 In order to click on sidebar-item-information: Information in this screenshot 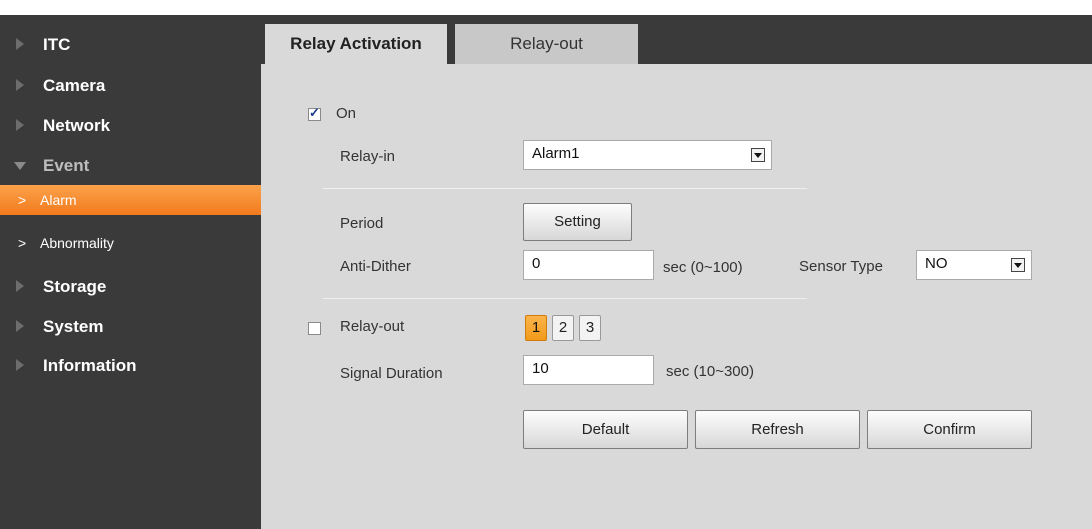, I will do `click(130, 366)`.